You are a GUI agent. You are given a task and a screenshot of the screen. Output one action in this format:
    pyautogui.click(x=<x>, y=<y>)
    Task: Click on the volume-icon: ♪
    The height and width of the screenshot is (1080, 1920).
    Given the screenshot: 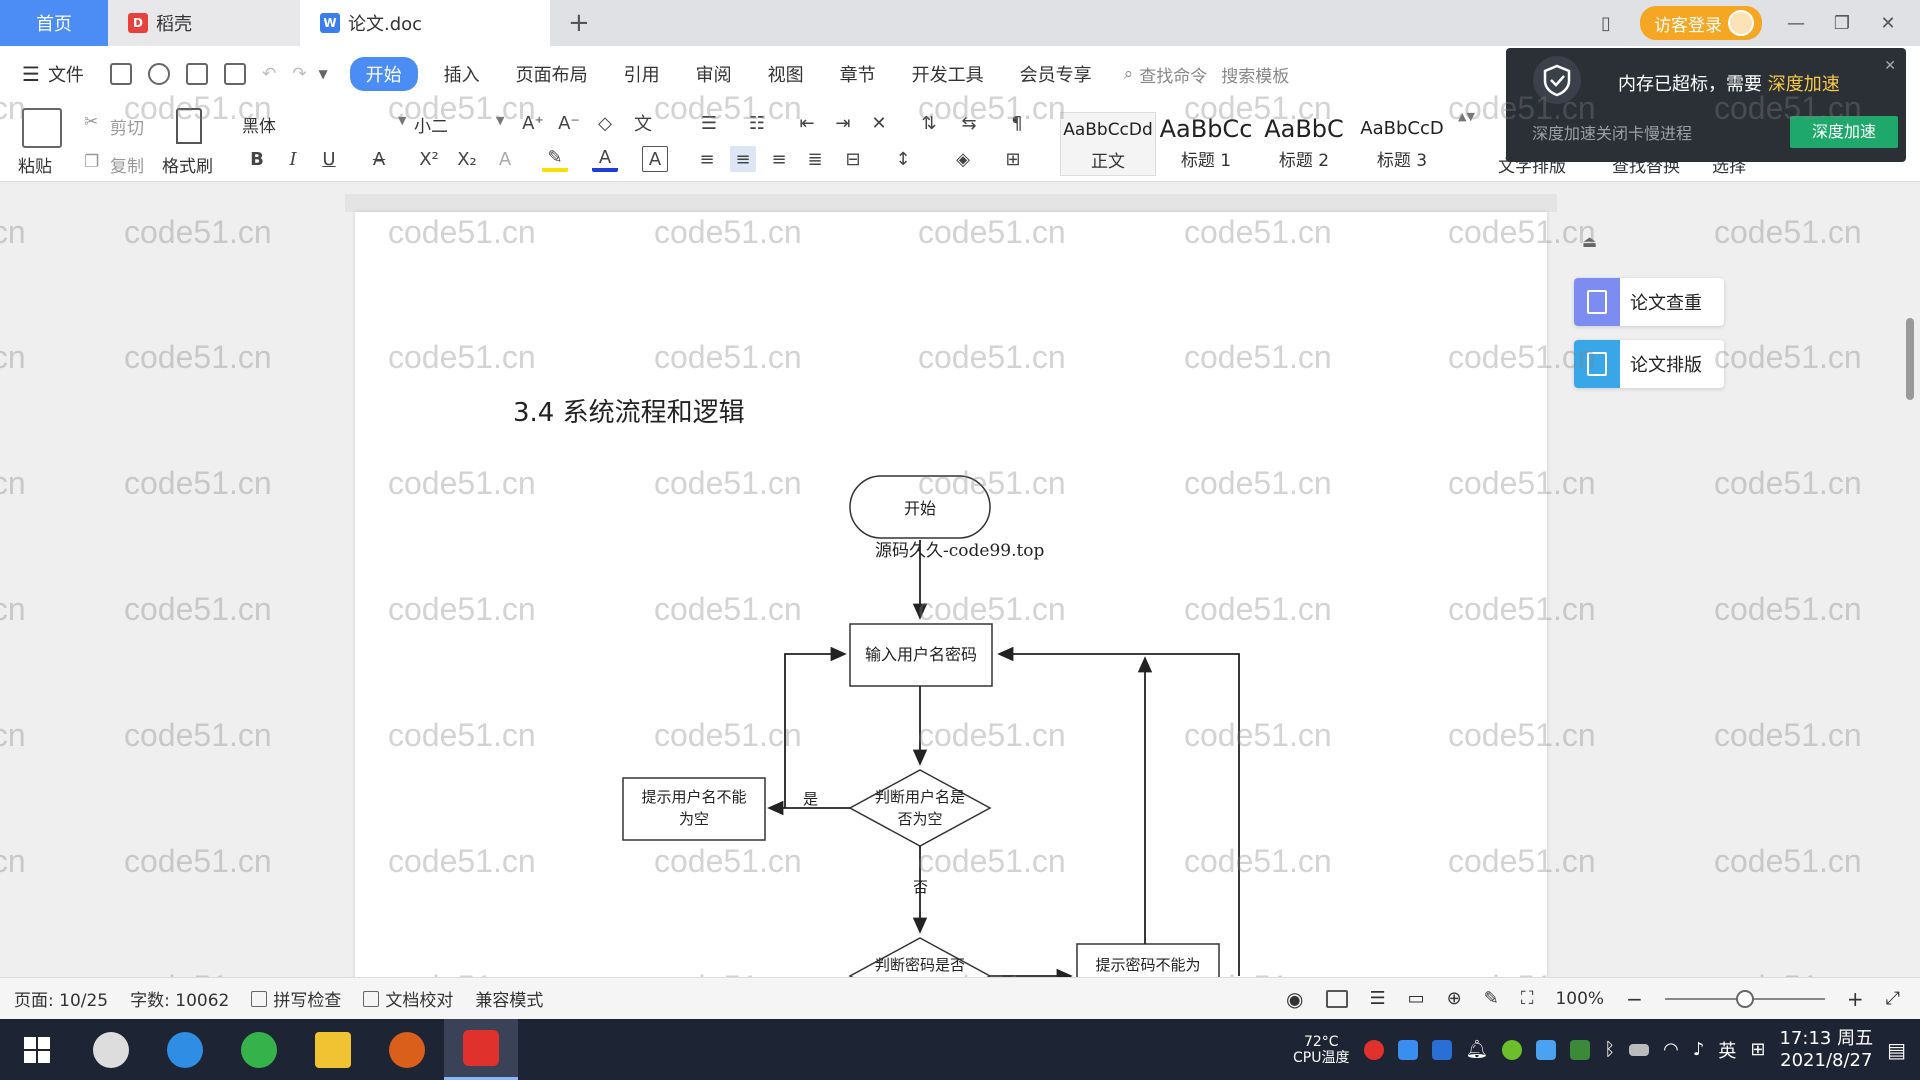 What is the action you would take?
    pyautogui.click(x=1699, y=1049)
    